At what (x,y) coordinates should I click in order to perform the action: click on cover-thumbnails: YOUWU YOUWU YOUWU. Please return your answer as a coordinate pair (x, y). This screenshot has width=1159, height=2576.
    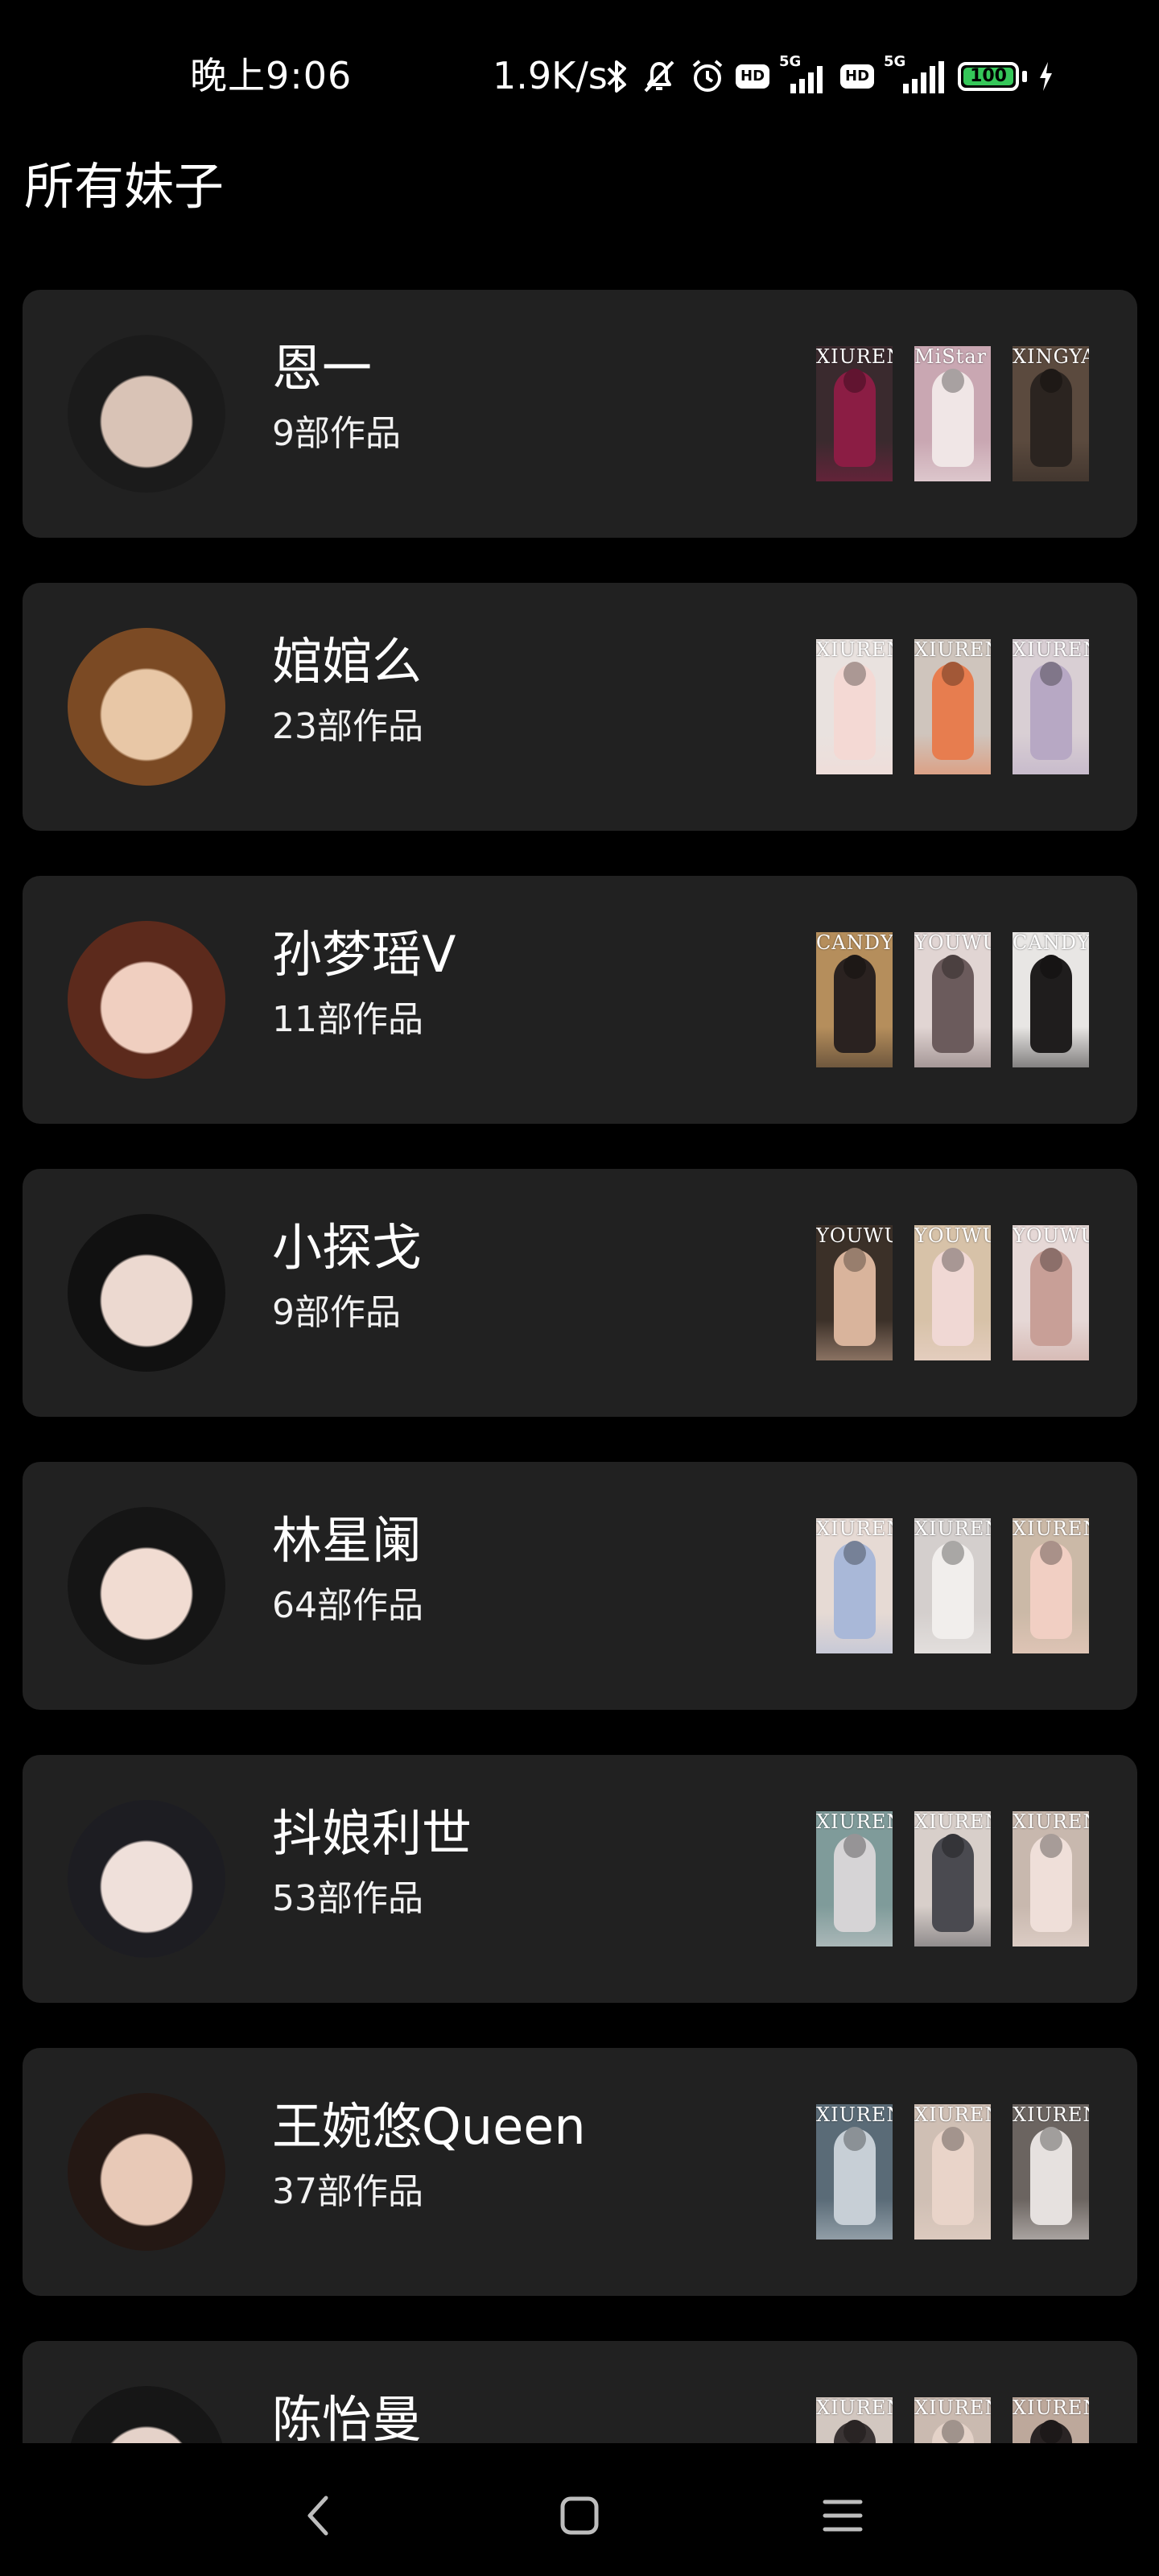
    Looking at the image, I should click on (952, 1292).